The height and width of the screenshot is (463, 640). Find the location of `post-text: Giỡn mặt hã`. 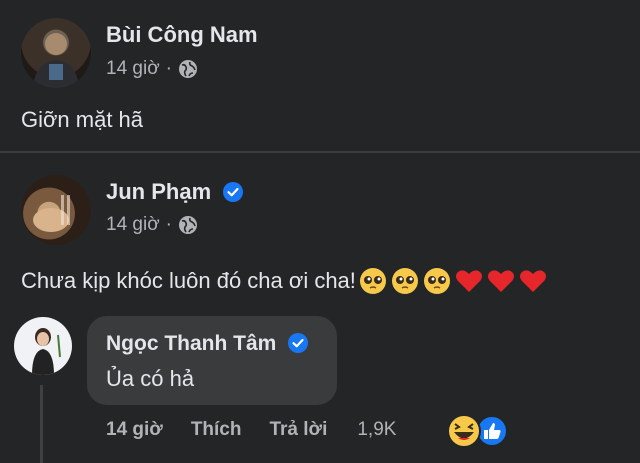

post-text: Giỡn mặt hã is located at coordinates (82, 119).